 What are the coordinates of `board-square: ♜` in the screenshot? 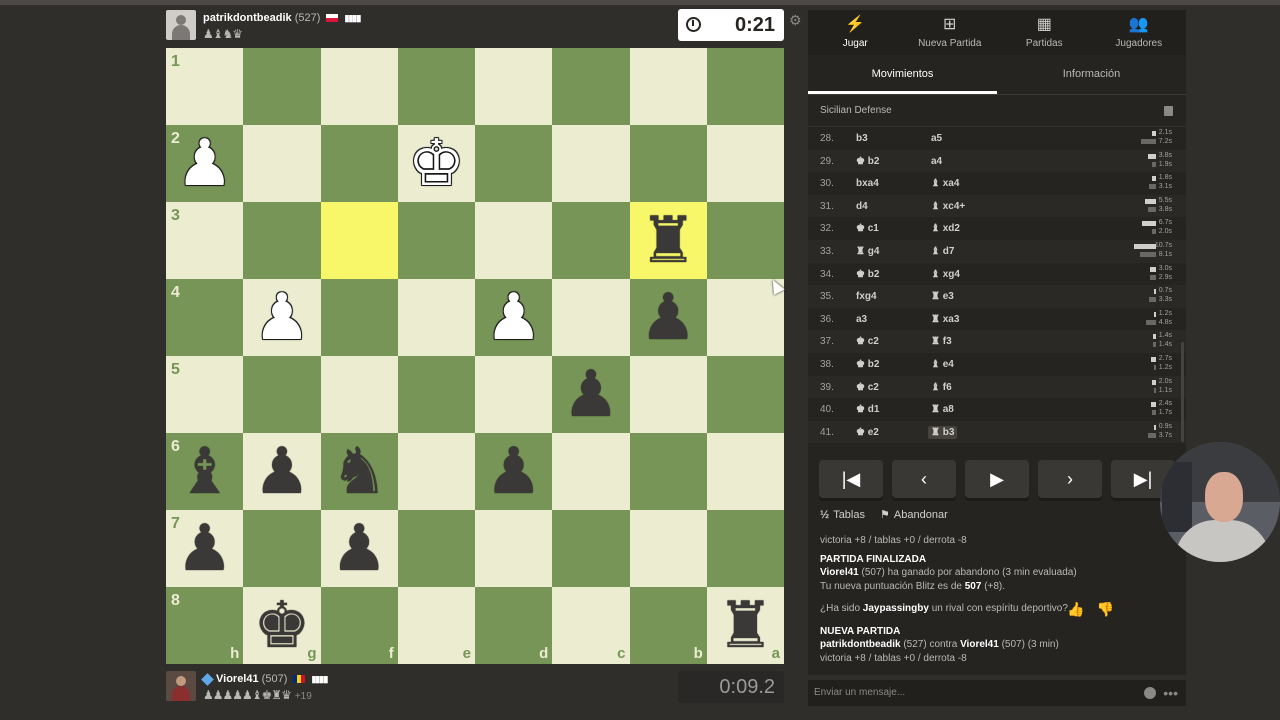 It's located at (668, 240).